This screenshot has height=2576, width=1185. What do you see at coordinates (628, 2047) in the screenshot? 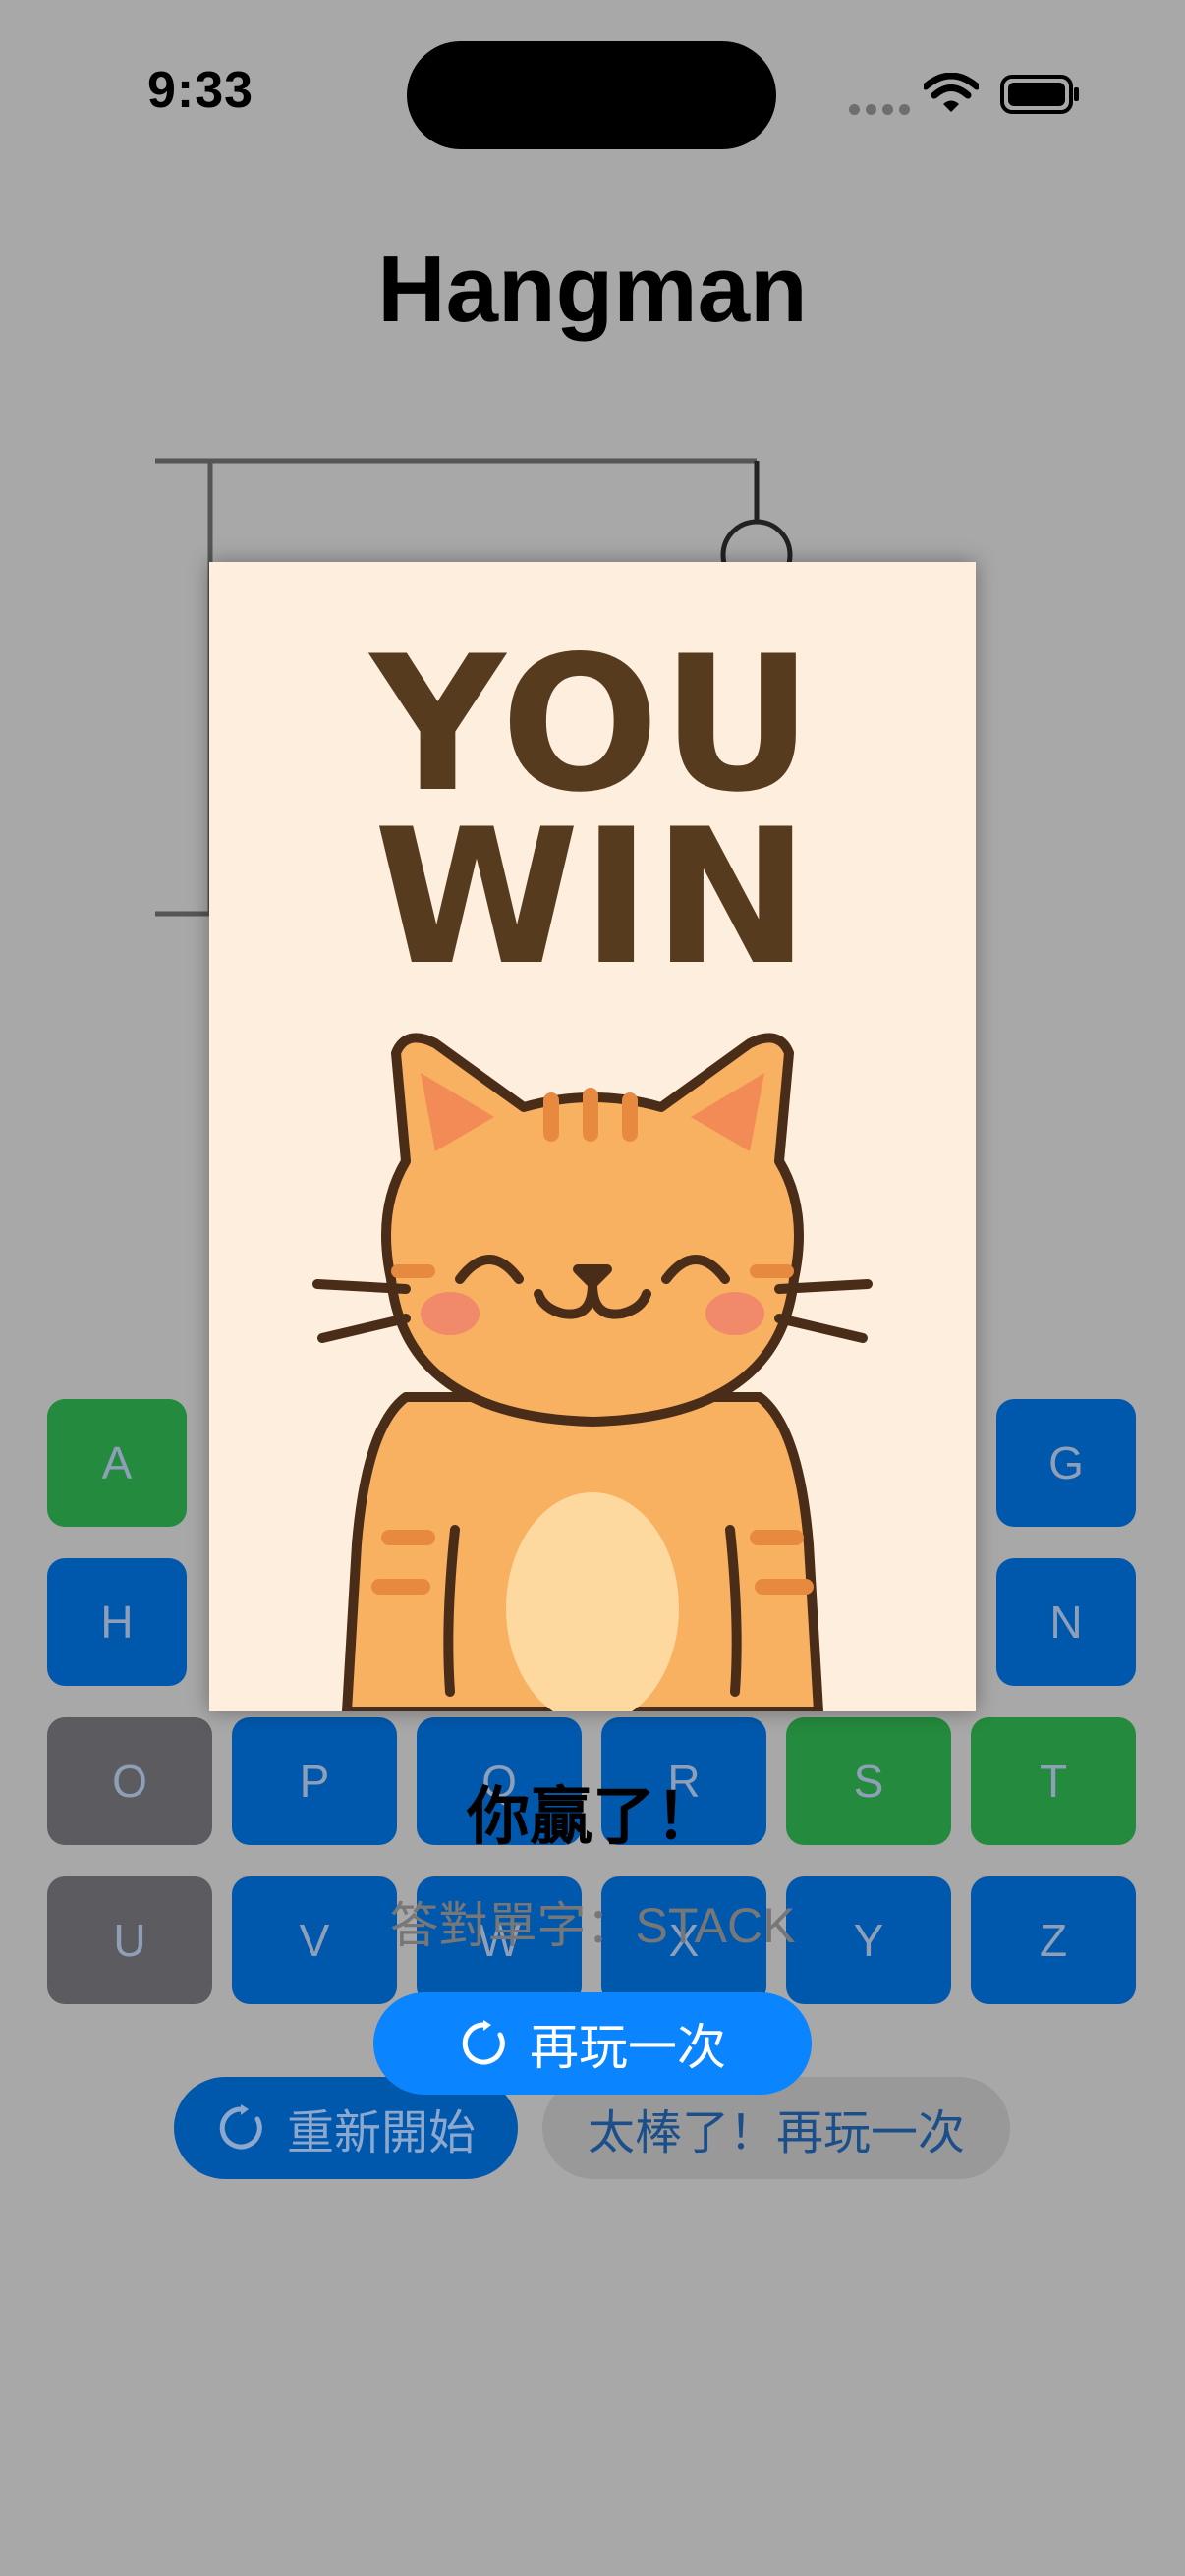
I see `play-again-label: 再玩一次` at bounding box center [628, 2047].